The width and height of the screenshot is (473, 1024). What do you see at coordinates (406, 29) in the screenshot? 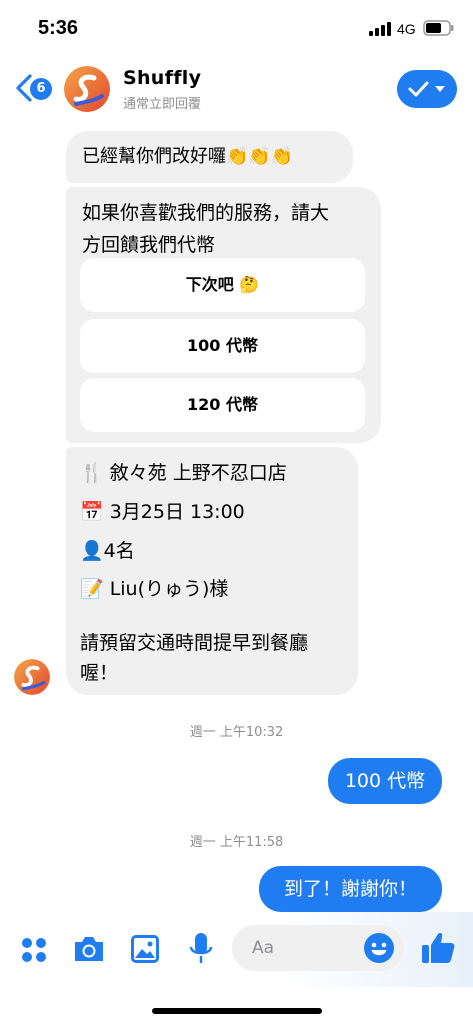
I see `network-type: 4G` at bounding box center [406, 29].